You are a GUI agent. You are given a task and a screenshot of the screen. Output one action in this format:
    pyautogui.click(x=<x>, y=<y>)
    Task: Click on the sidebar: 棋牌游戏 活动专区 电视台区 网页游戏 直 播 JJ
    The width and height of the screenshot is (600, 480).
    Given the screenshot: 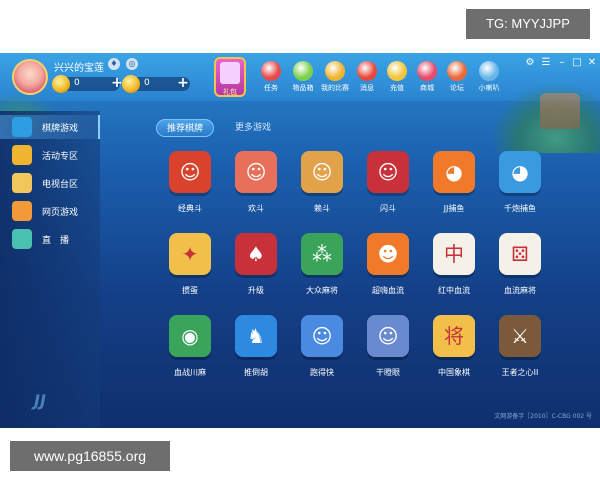 What is the action you would take?
    pyautogui.click(x=50, y=269)
    